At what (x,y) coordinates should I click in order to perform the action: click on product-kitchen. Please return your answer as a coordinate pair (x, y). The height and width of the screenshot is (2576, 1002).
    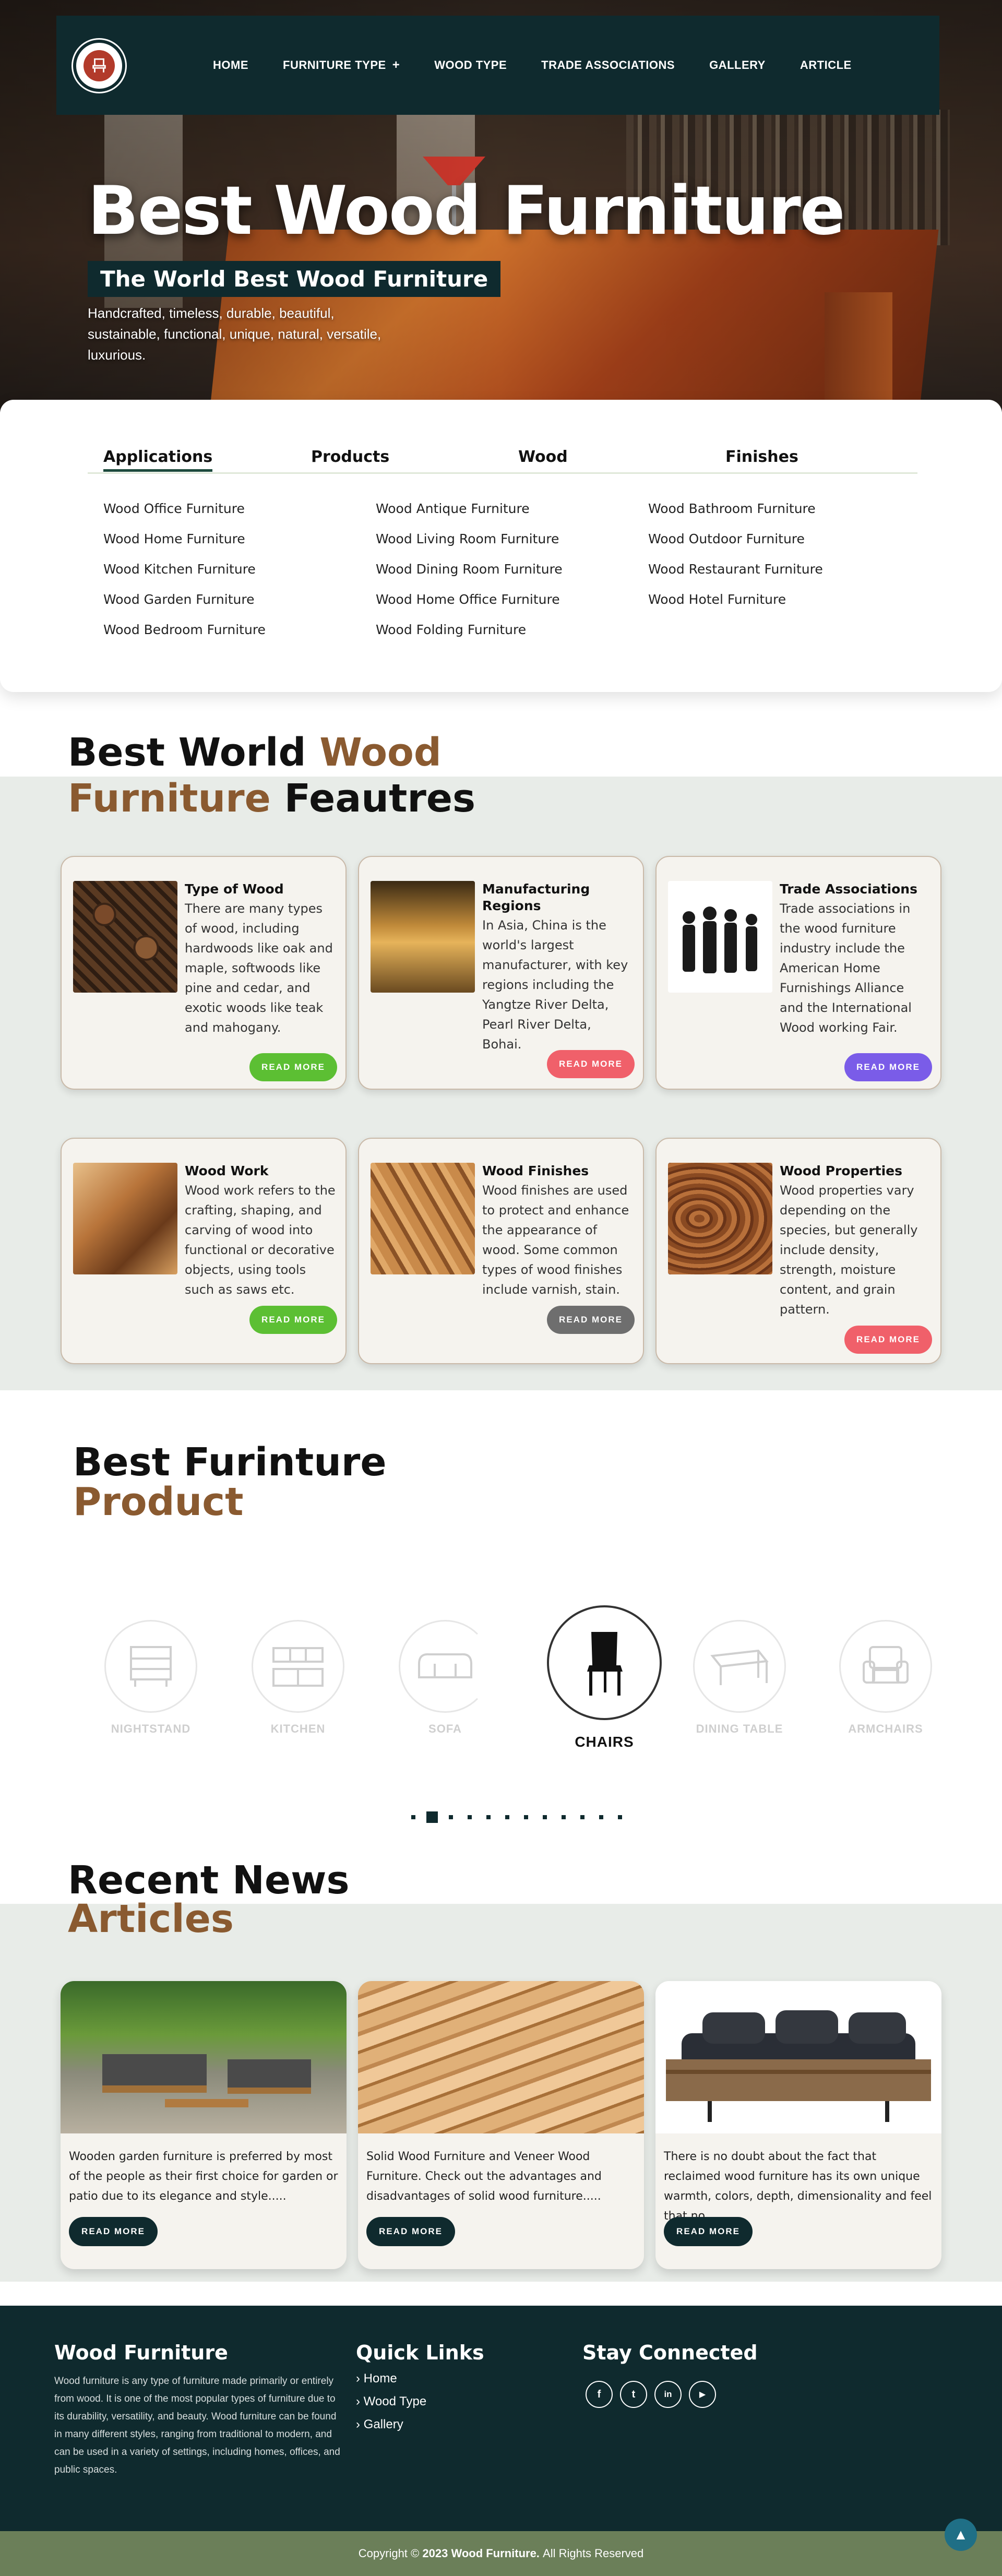
    Looking at the image, I should click on (298, 1666).